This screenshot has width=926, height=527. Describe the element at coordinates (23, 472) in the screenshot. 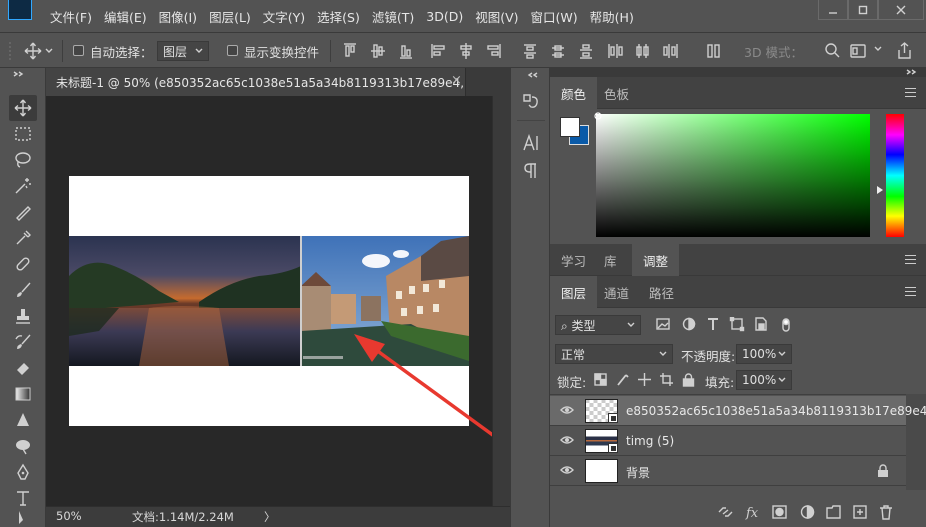

I see `pen-tool` at that location.